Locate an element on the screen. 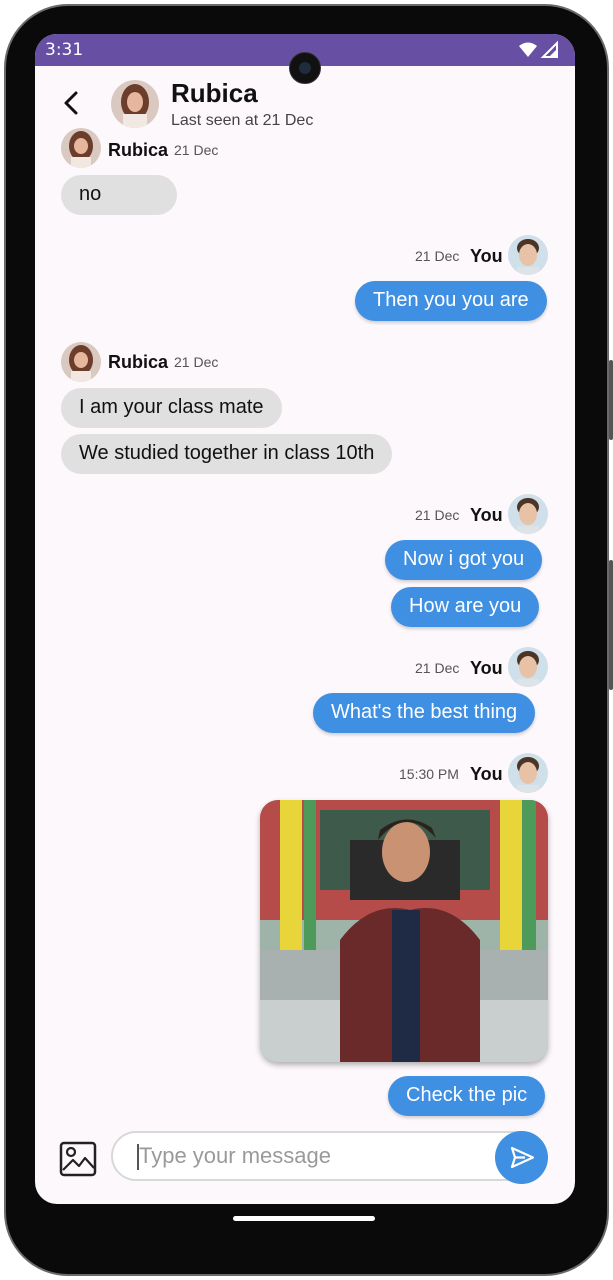 This screenshot has width=613, height=1280. outgoing-bubble: Then you you are is located at coordinates (451, 301).